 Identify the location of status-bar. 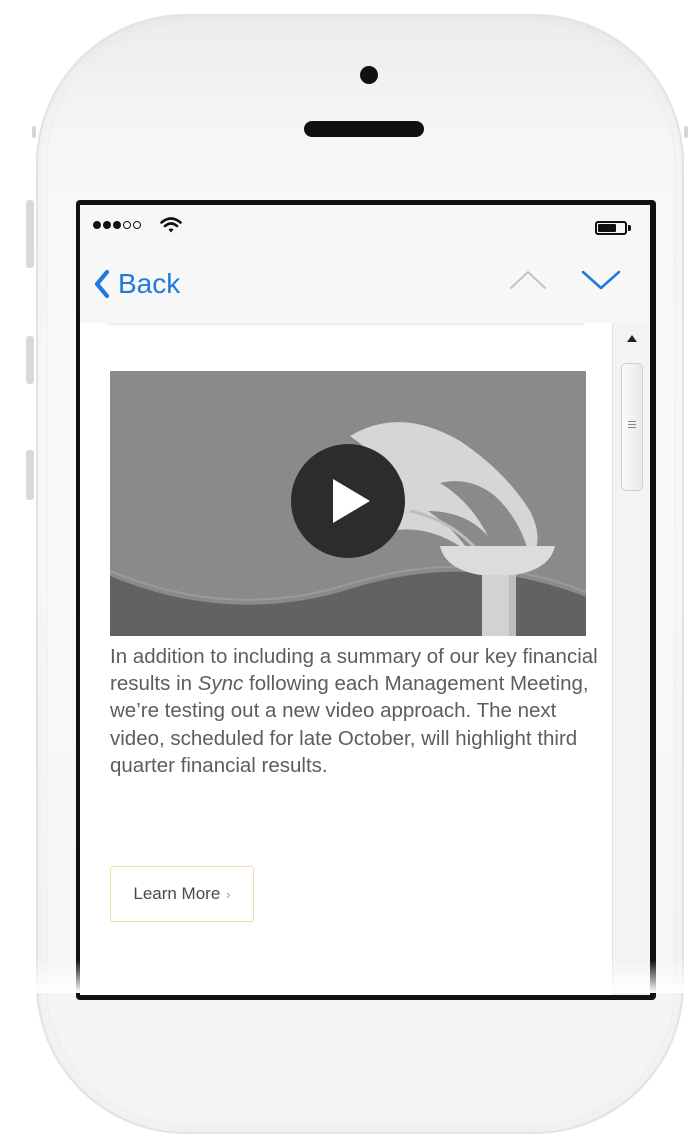
(365, 225).